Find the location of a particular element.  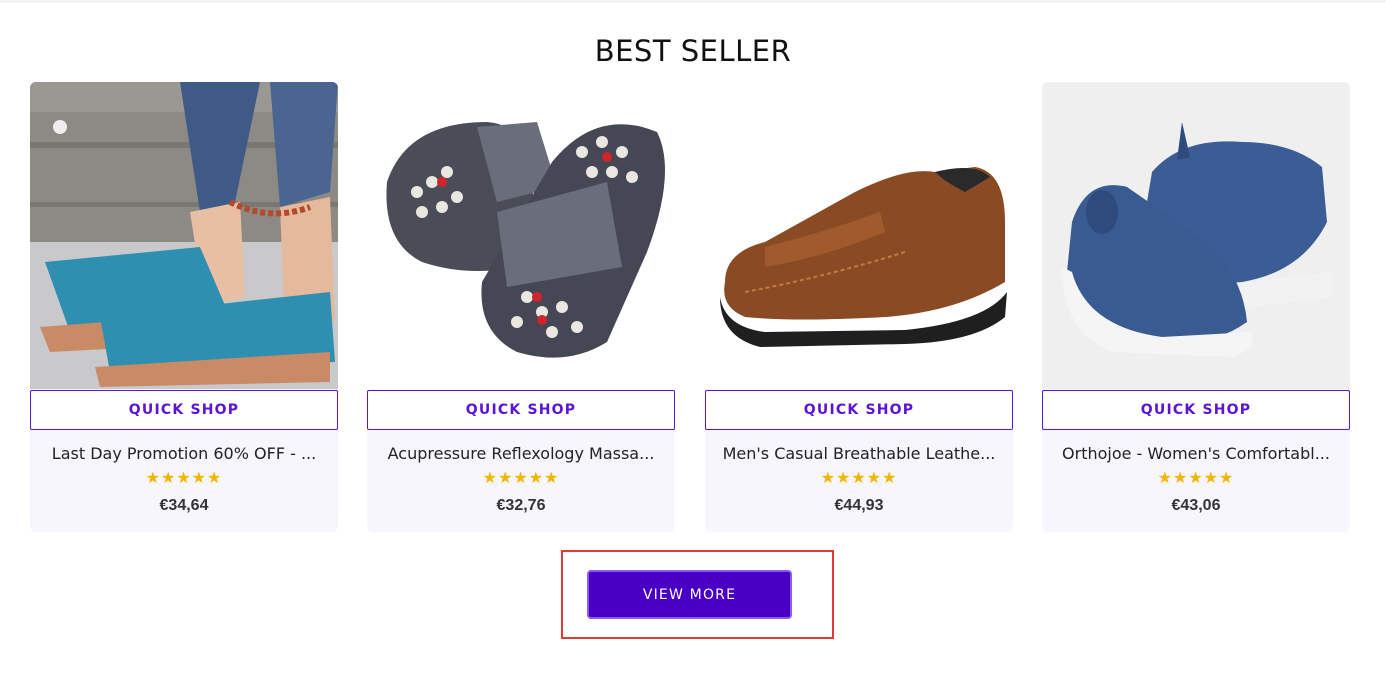

section-title: BEST SELLER is located at coordinates (693, 51).